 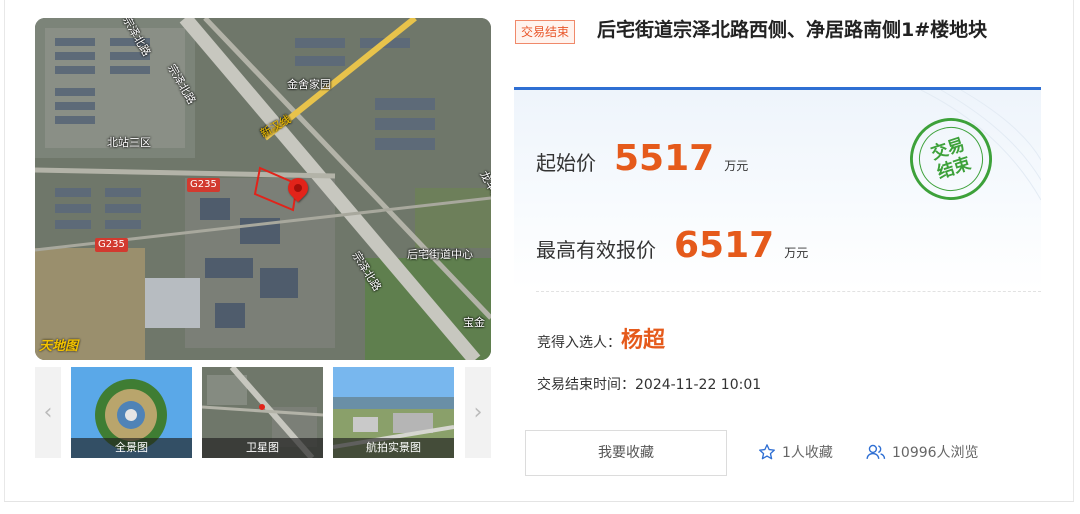 What do you see at coordinates (59, 346) in the screenshot?
I see `map-brand: 天地图` at bounding box center [59, 346].